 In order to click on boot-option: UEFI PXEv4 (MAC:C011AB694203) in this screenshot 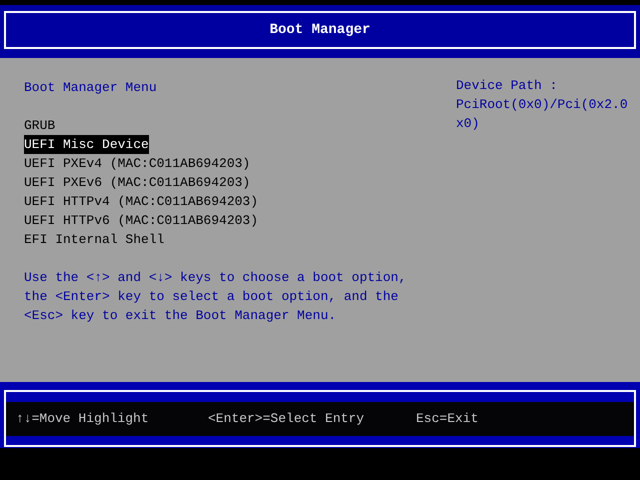, I will do `click(137, 163)`.